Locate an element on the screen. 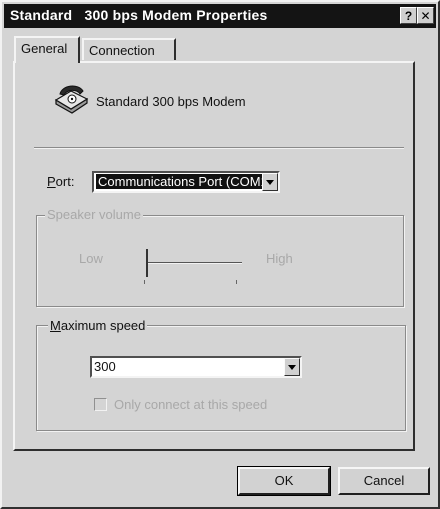  help-button: ? is located at coordinates (408, 15).